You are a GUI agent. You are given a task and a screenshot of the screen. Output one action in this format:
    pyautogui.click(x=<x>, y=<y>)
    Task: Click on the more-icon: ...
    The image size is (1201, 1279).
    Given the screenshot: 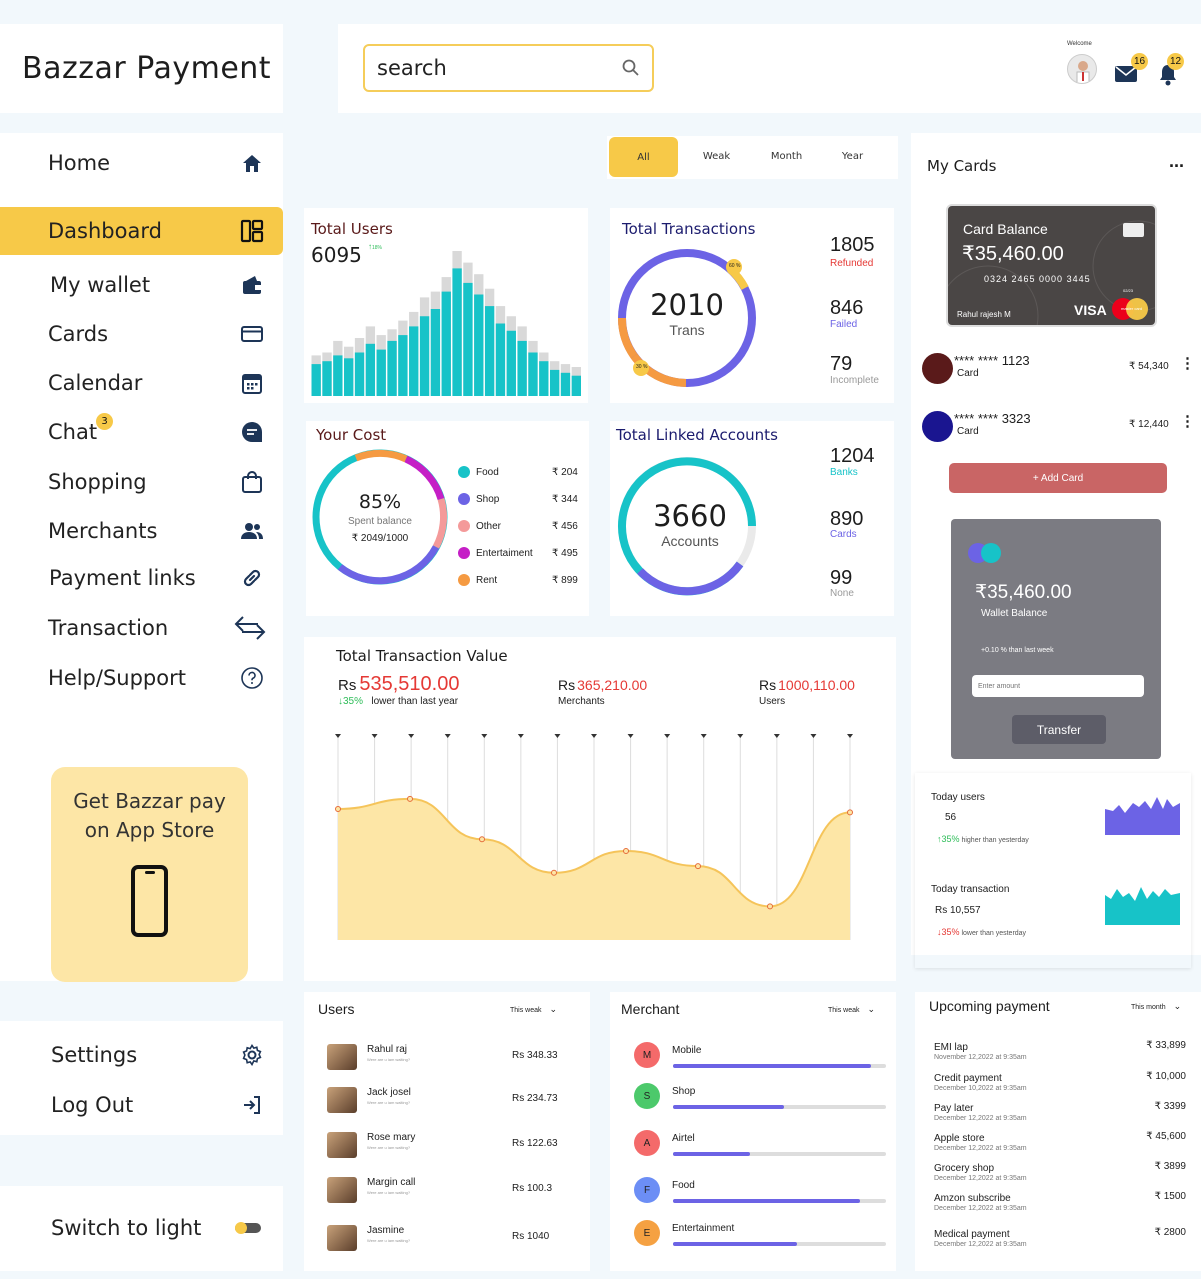 What is the action you would take?
    pyautogui.click(x=1176, y=161)
    